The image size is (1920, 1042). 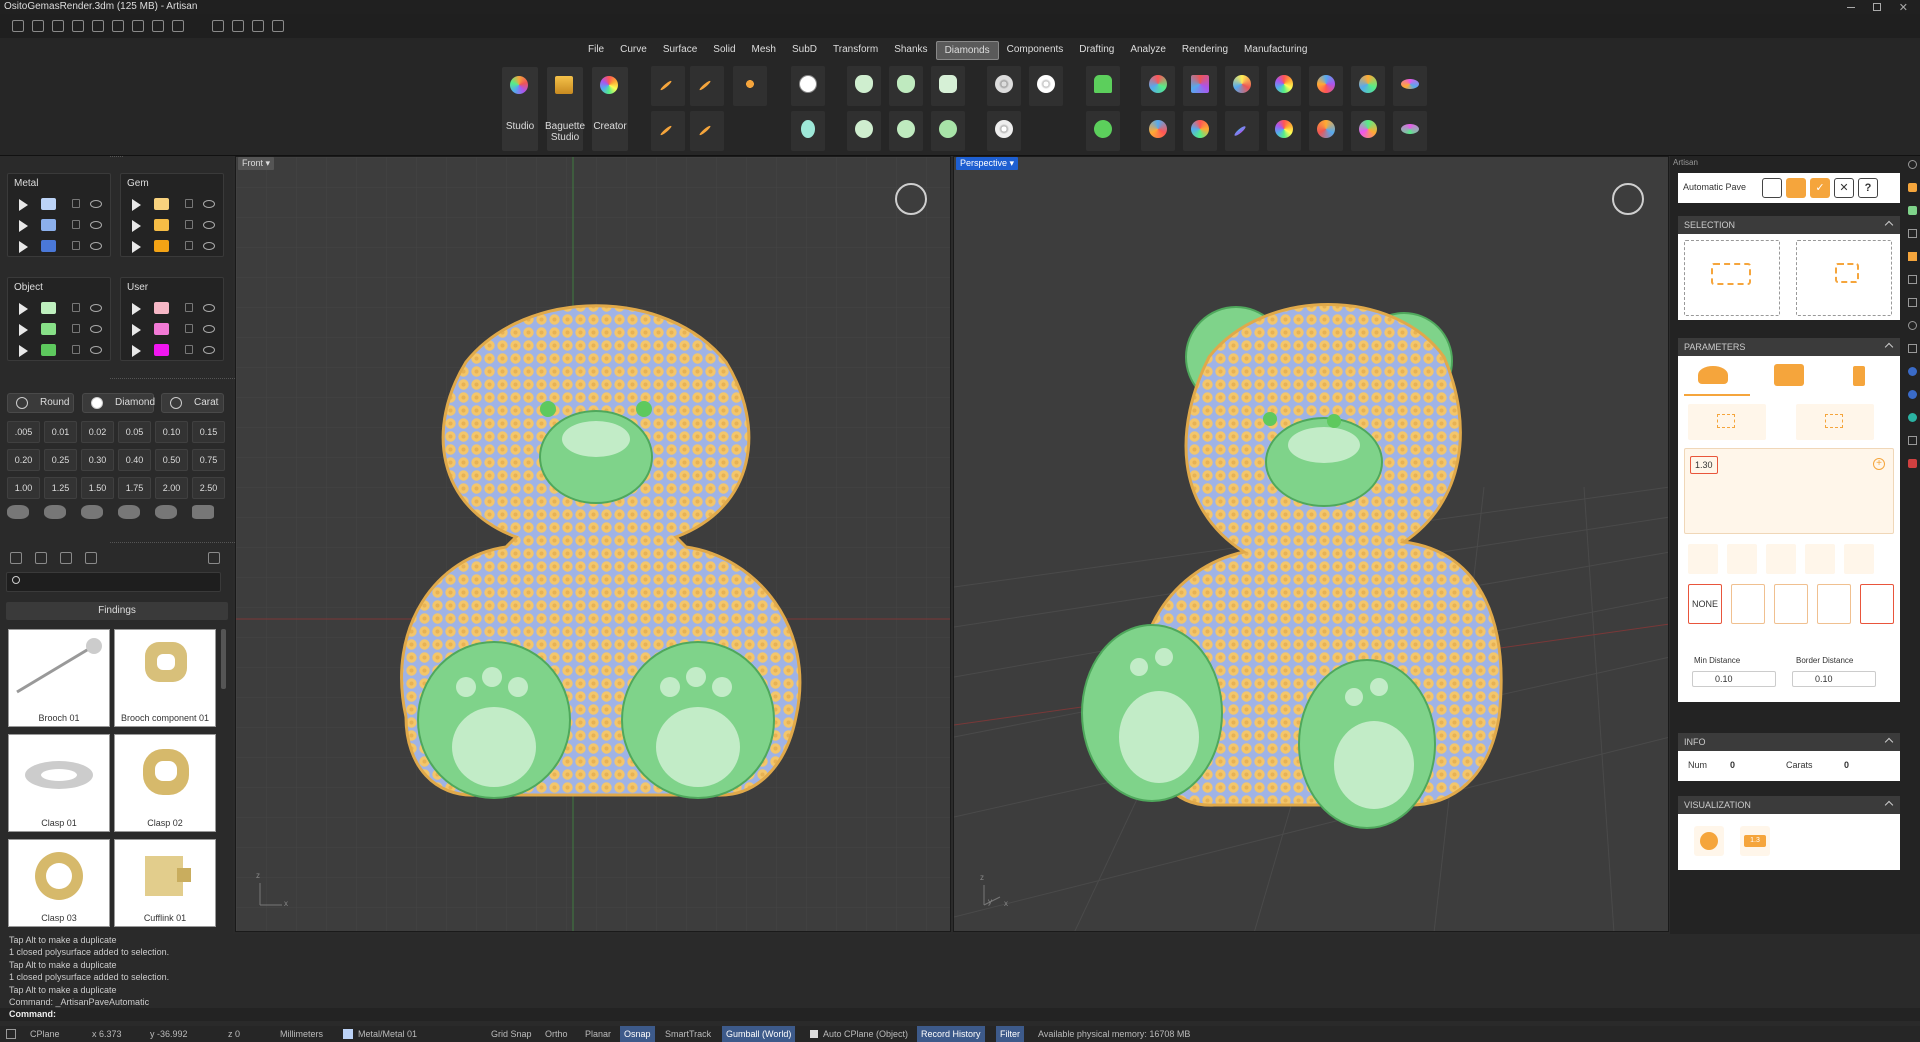 I want to click on channel-setting-button, so click(x=948, y=86).